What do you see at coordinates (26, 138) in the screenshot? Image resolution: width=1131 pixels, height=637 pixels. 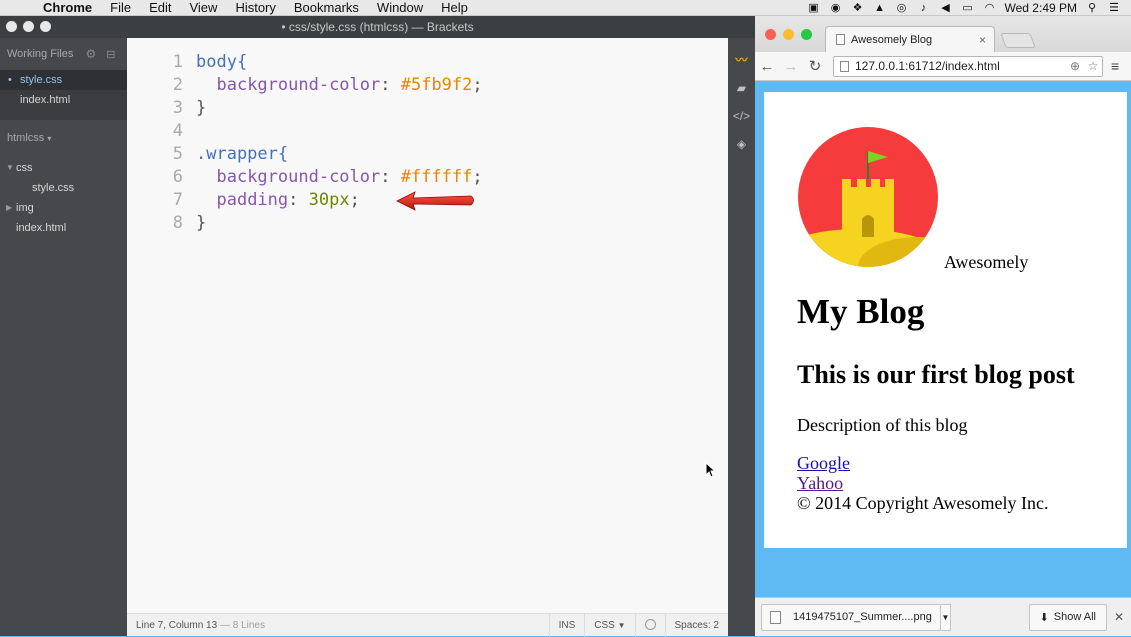 I see `project-name: htmlcss` at bounding box center [26, 138].